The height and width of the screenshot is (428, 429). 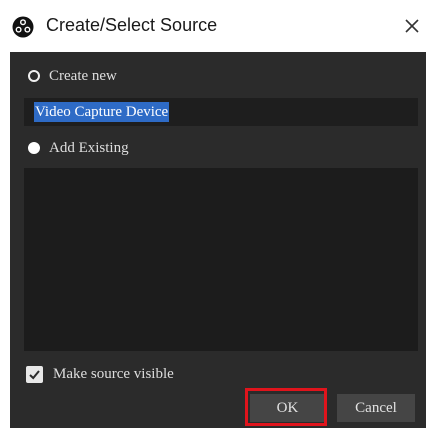 I want to click on source-name-input: Video Capture Device, so click(x=221, y=112).